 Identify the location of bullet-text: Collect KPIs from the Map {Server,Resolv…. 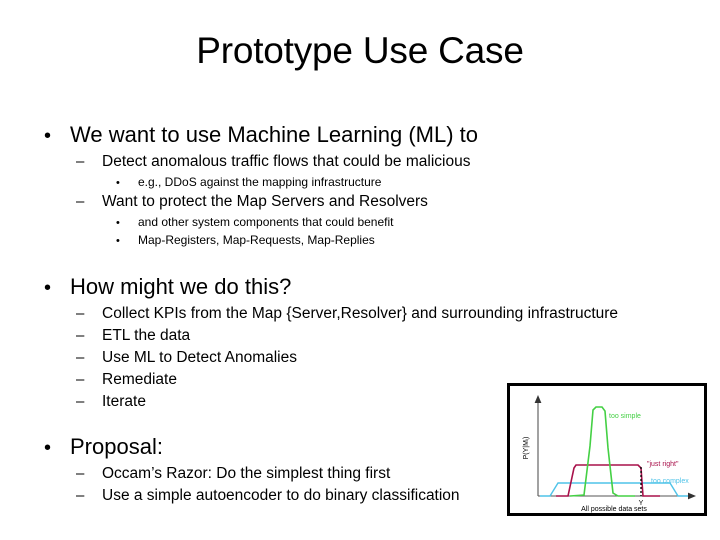
(360, 313).